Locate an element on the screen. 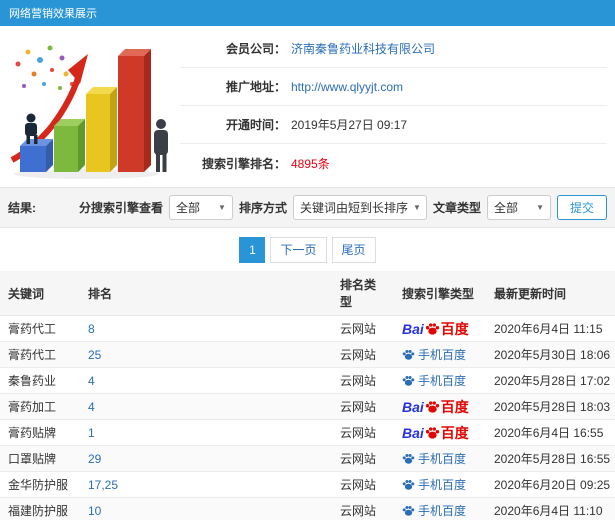  rank-link: 1 is located at coordinates (91, 433).